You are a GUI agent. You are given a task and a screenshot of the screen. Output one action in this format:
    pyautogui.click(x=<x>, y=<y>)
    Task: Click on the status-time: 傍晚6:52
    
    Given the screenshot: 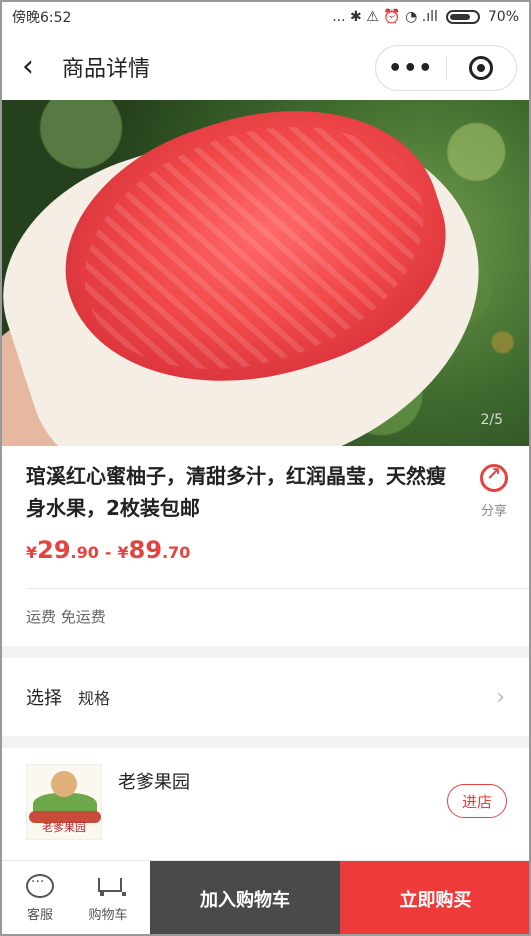 What is the action you would take?
    pyautogui.click(x=42, y=18)
    